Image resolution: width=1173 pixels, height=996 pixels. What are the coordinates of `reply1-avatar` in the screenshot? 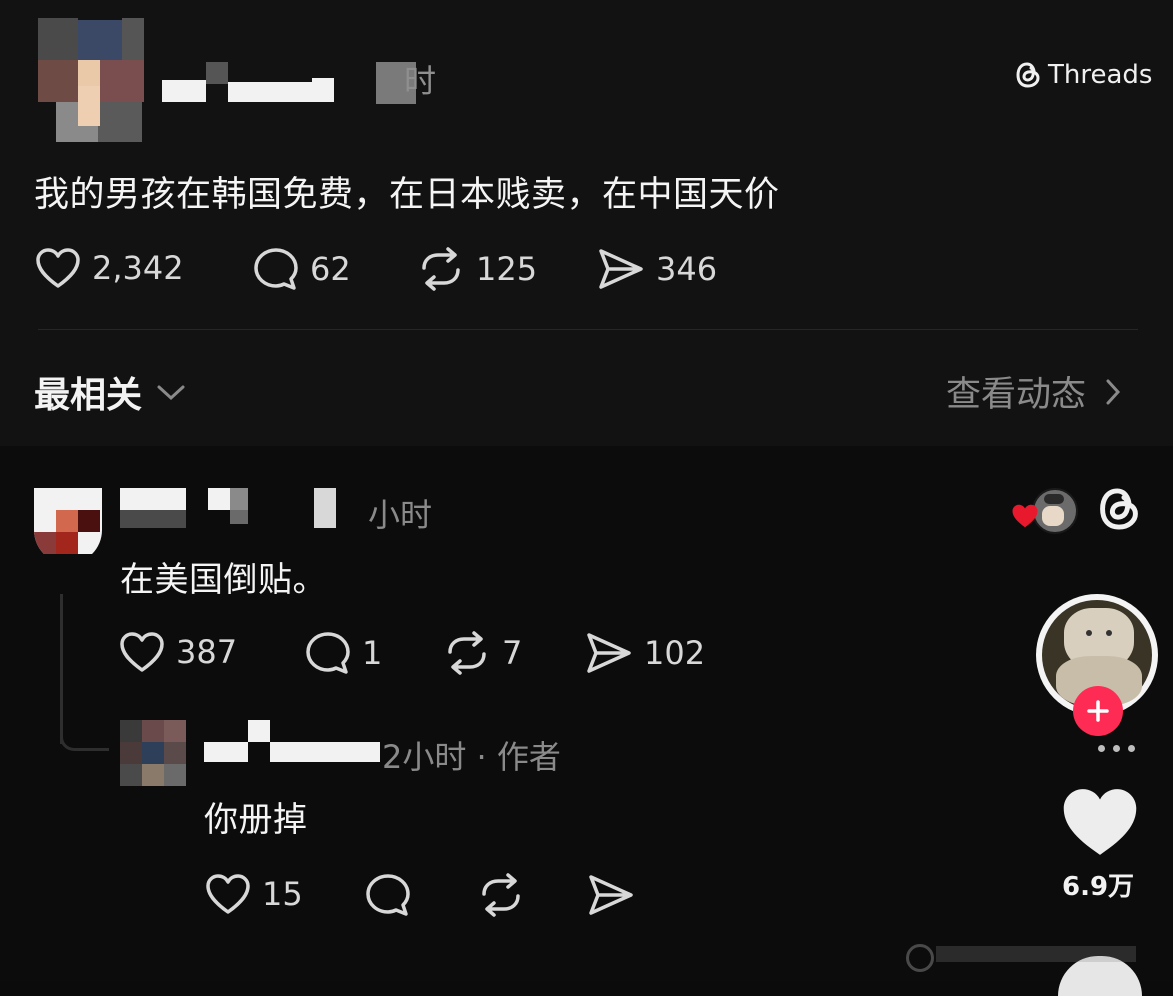 It's located at (68, 526).